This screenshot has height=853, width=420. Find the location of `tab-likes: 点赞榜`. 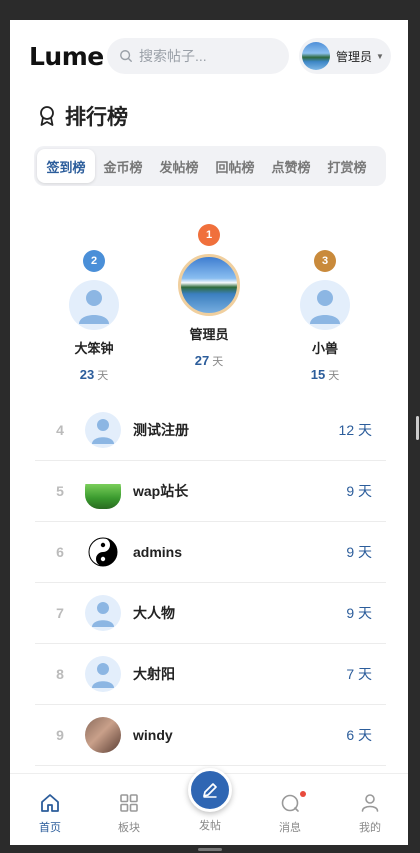

tab-likes: 点赞榜 is located at coordinates (291, 166).